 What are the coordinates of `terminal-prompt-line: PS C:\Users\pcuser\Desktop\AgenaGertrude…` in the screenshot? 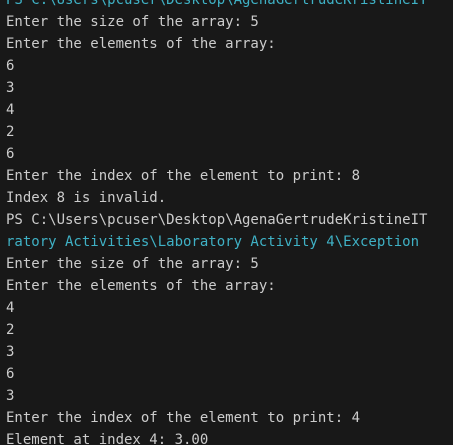 It's located at (217, 220).